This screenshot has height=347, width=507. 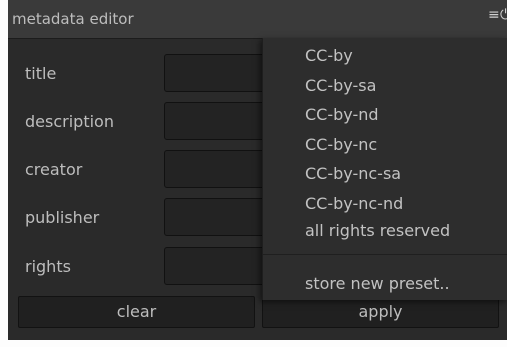 I want to click on panel-title: metadata editor, so click(x=73, y=19).